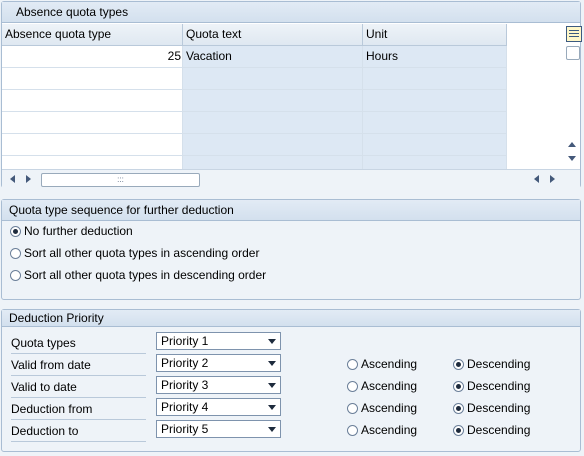 Image resolution: width=584 pixels, height=456 pixels. Describe the element at coordinates (78, 431) in the screenshot. I see `priority-row-label: Deduction to` at that location.